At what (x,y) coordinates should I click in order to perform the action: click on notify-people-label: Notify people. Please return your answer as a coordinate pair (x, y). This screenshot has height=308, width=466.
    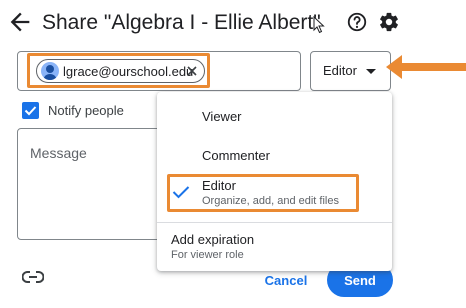
    Looking at the image, I should click on (86, 110).